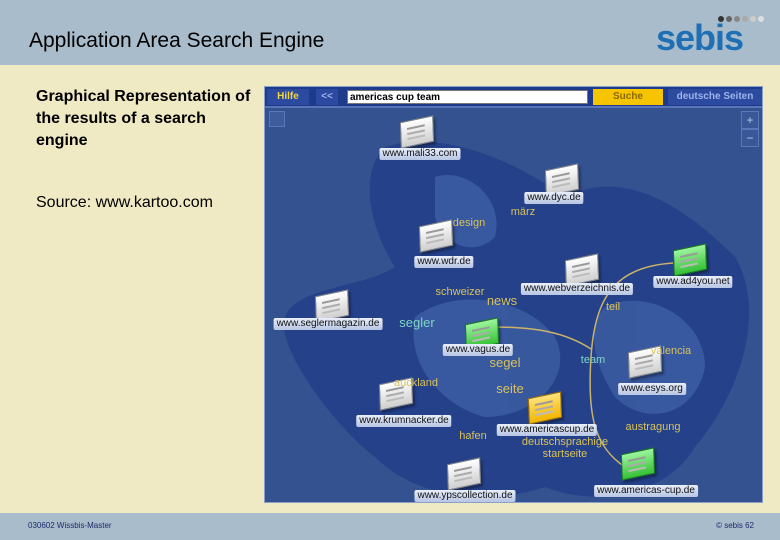 The image size is (780, 540). Describe the element at coordinates (469, 223) in the screenshot. I see `keyword: design` at that location.